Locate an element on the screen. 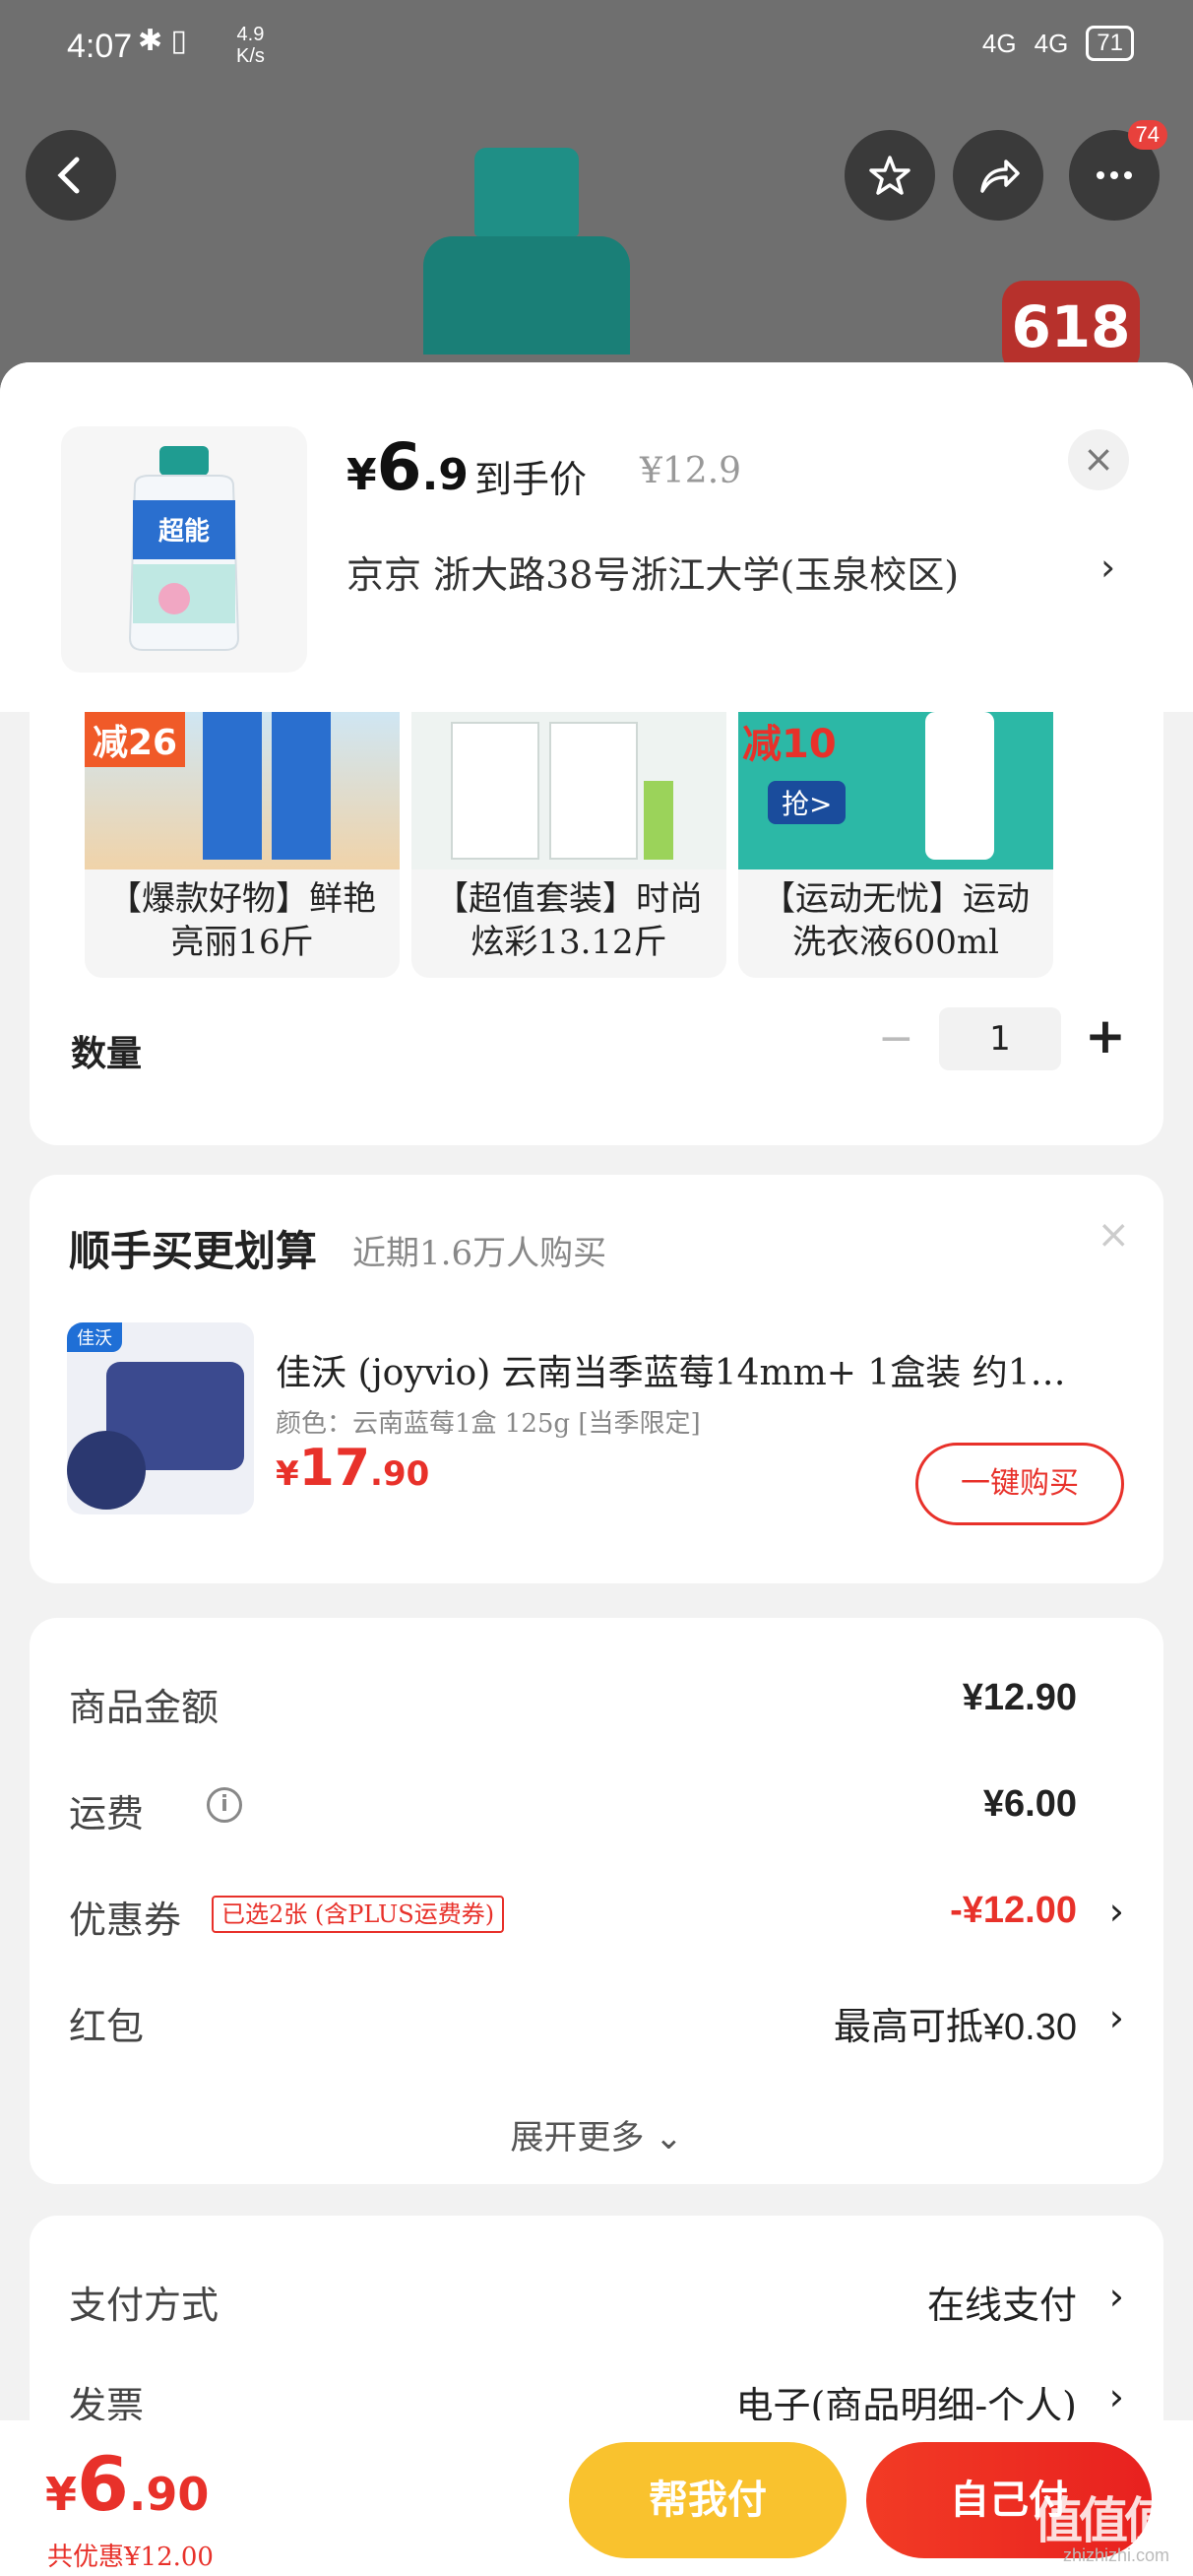 The width and height of the screenshot is (1193, 2576). quantity-label: 数量 is located at coordinates (107, 1054).